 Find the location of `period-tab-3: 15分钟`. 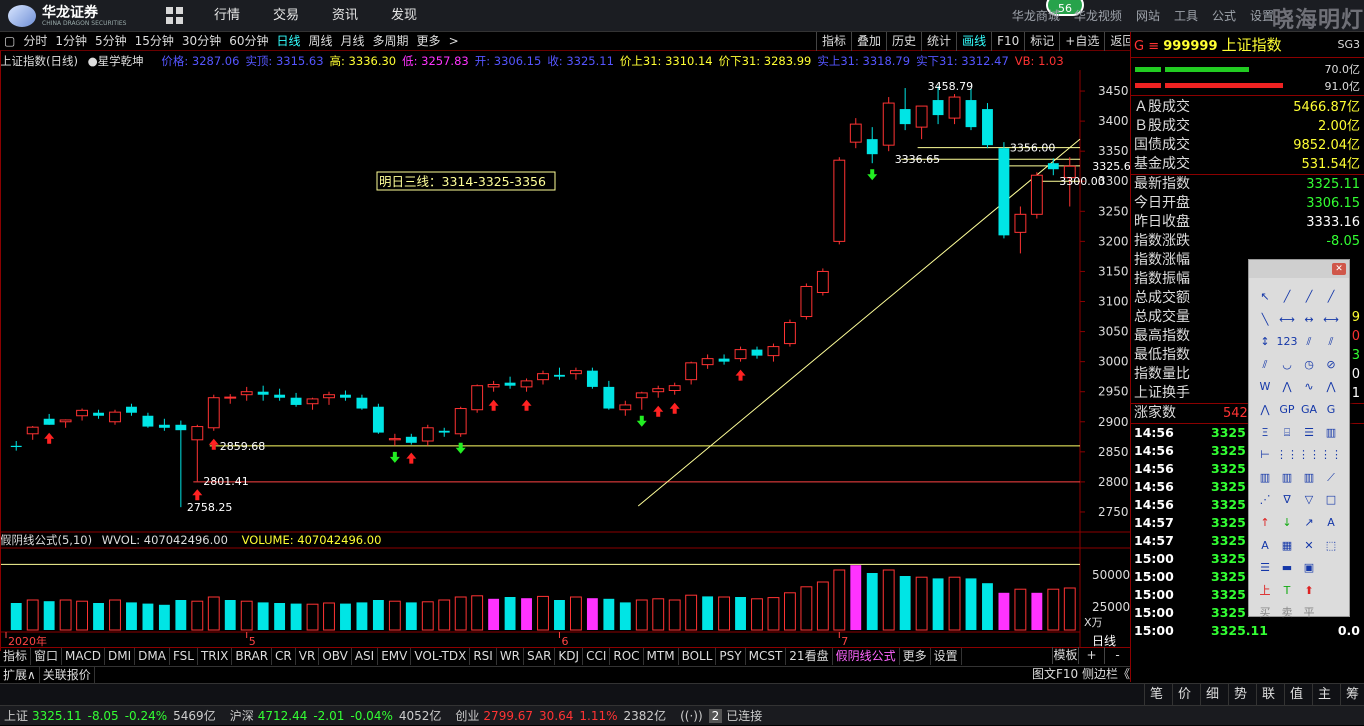

period-tab-3: 15分钟 is located at coordinates (154, 41).